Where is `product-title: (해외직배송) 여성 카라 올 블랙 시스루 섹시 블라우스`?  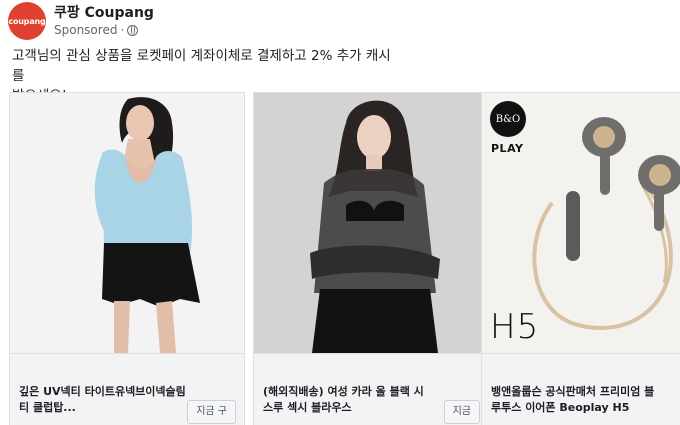
product-title: (해외직배송) 여성 카라 올 블랙 시스루 섹시 블라우스 is located at coordinates (348, 400).